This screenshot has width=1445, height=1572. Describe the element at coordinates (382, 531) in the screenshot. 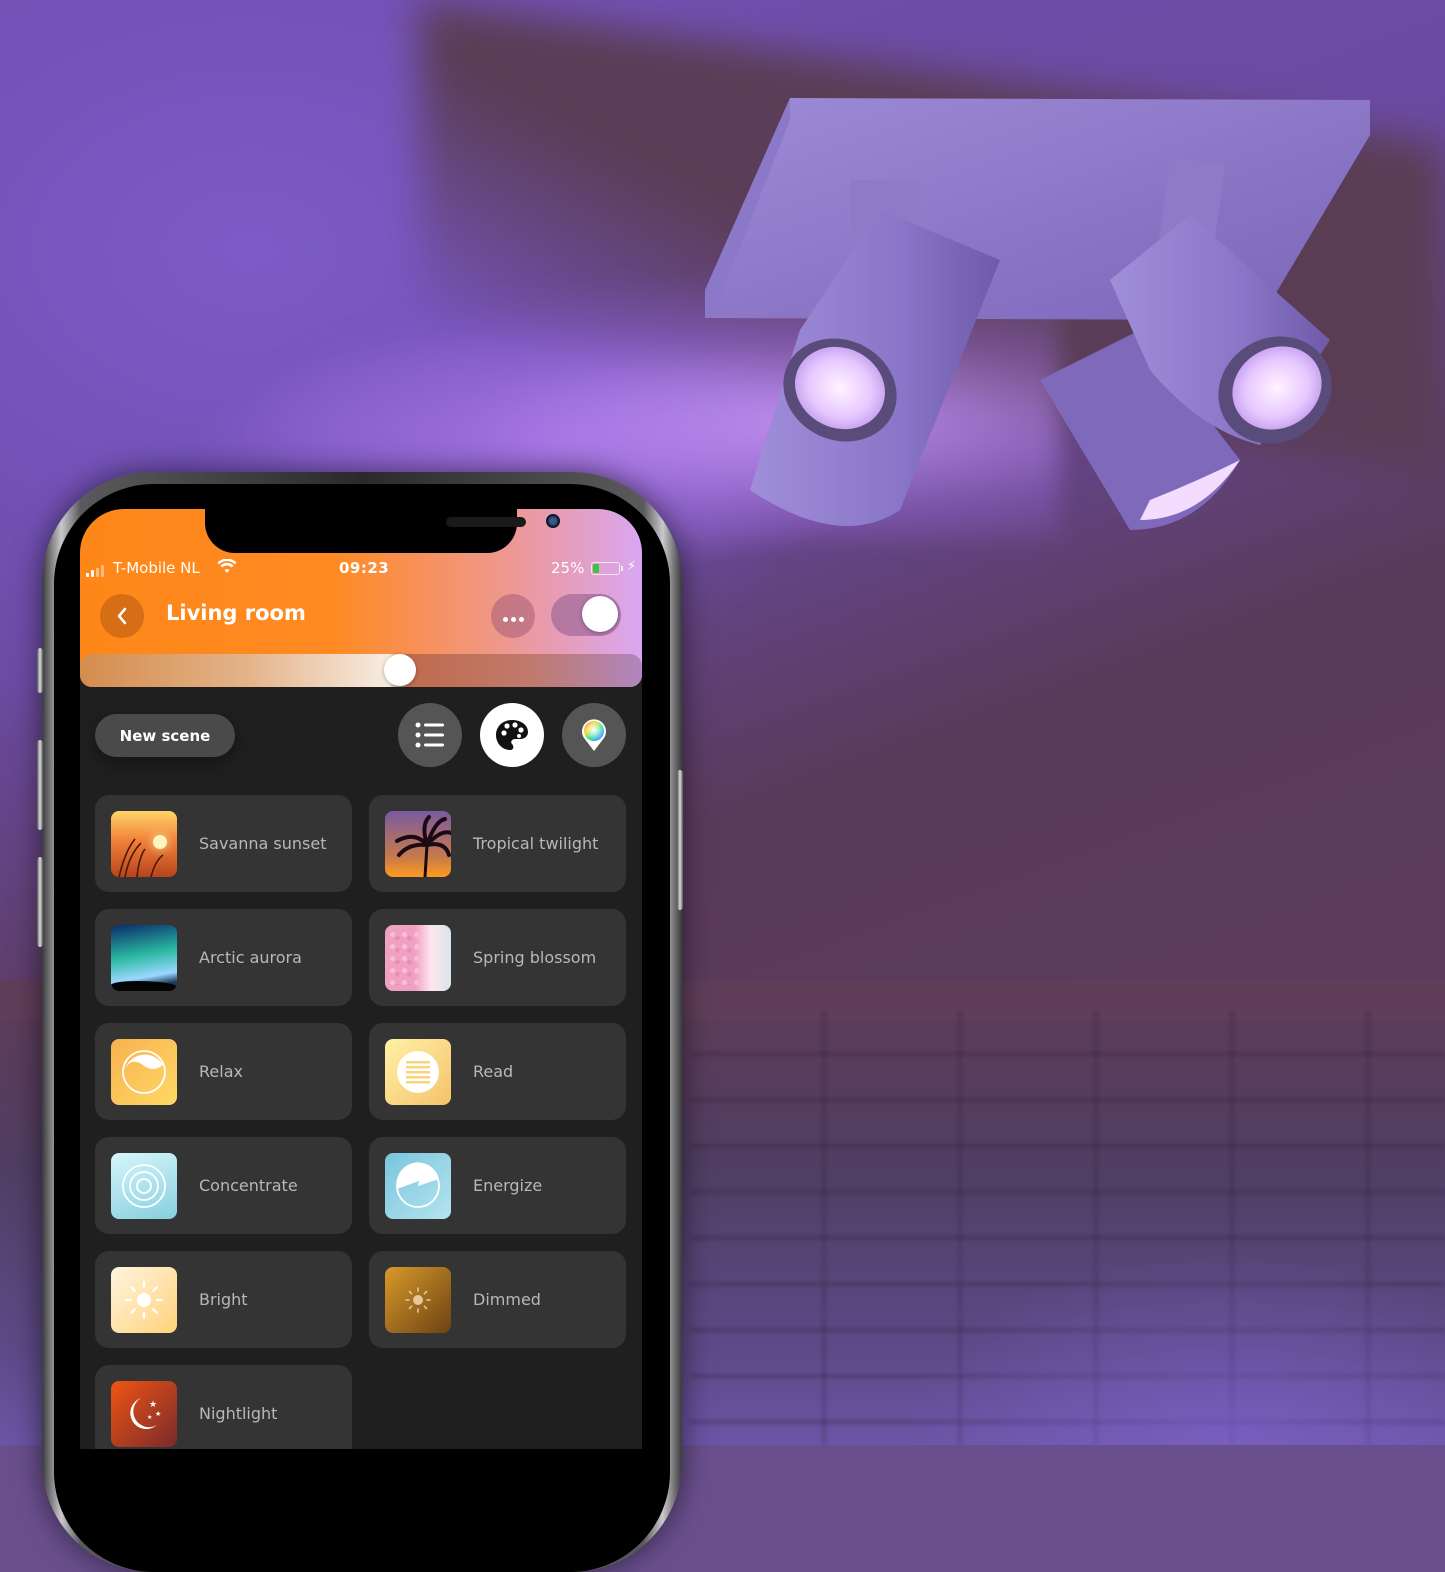

I see `notch` at that location.